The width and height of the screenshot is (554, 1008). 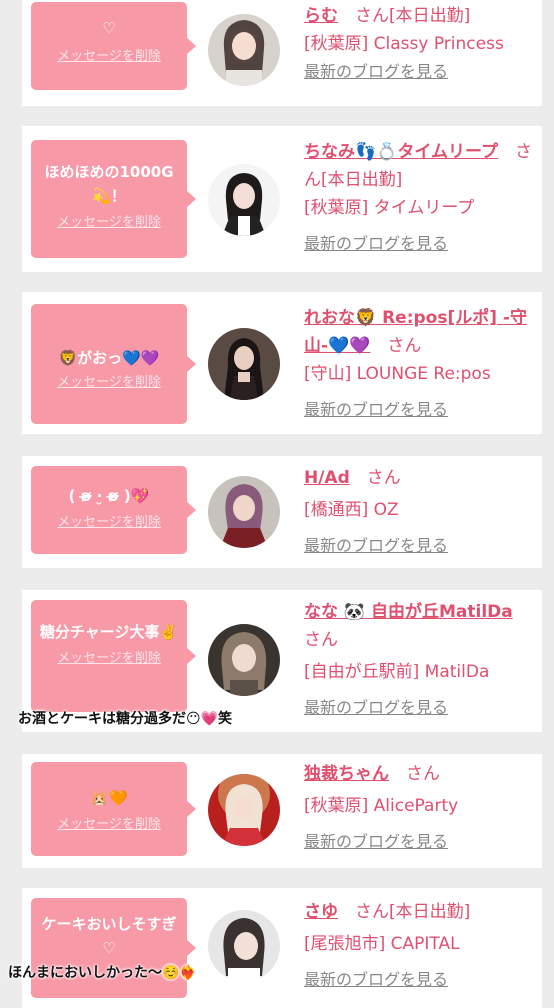 I want to click on message-bubble: 糖分チャージ大事✌️ メッセージを削除, so click(x=113, y=656).